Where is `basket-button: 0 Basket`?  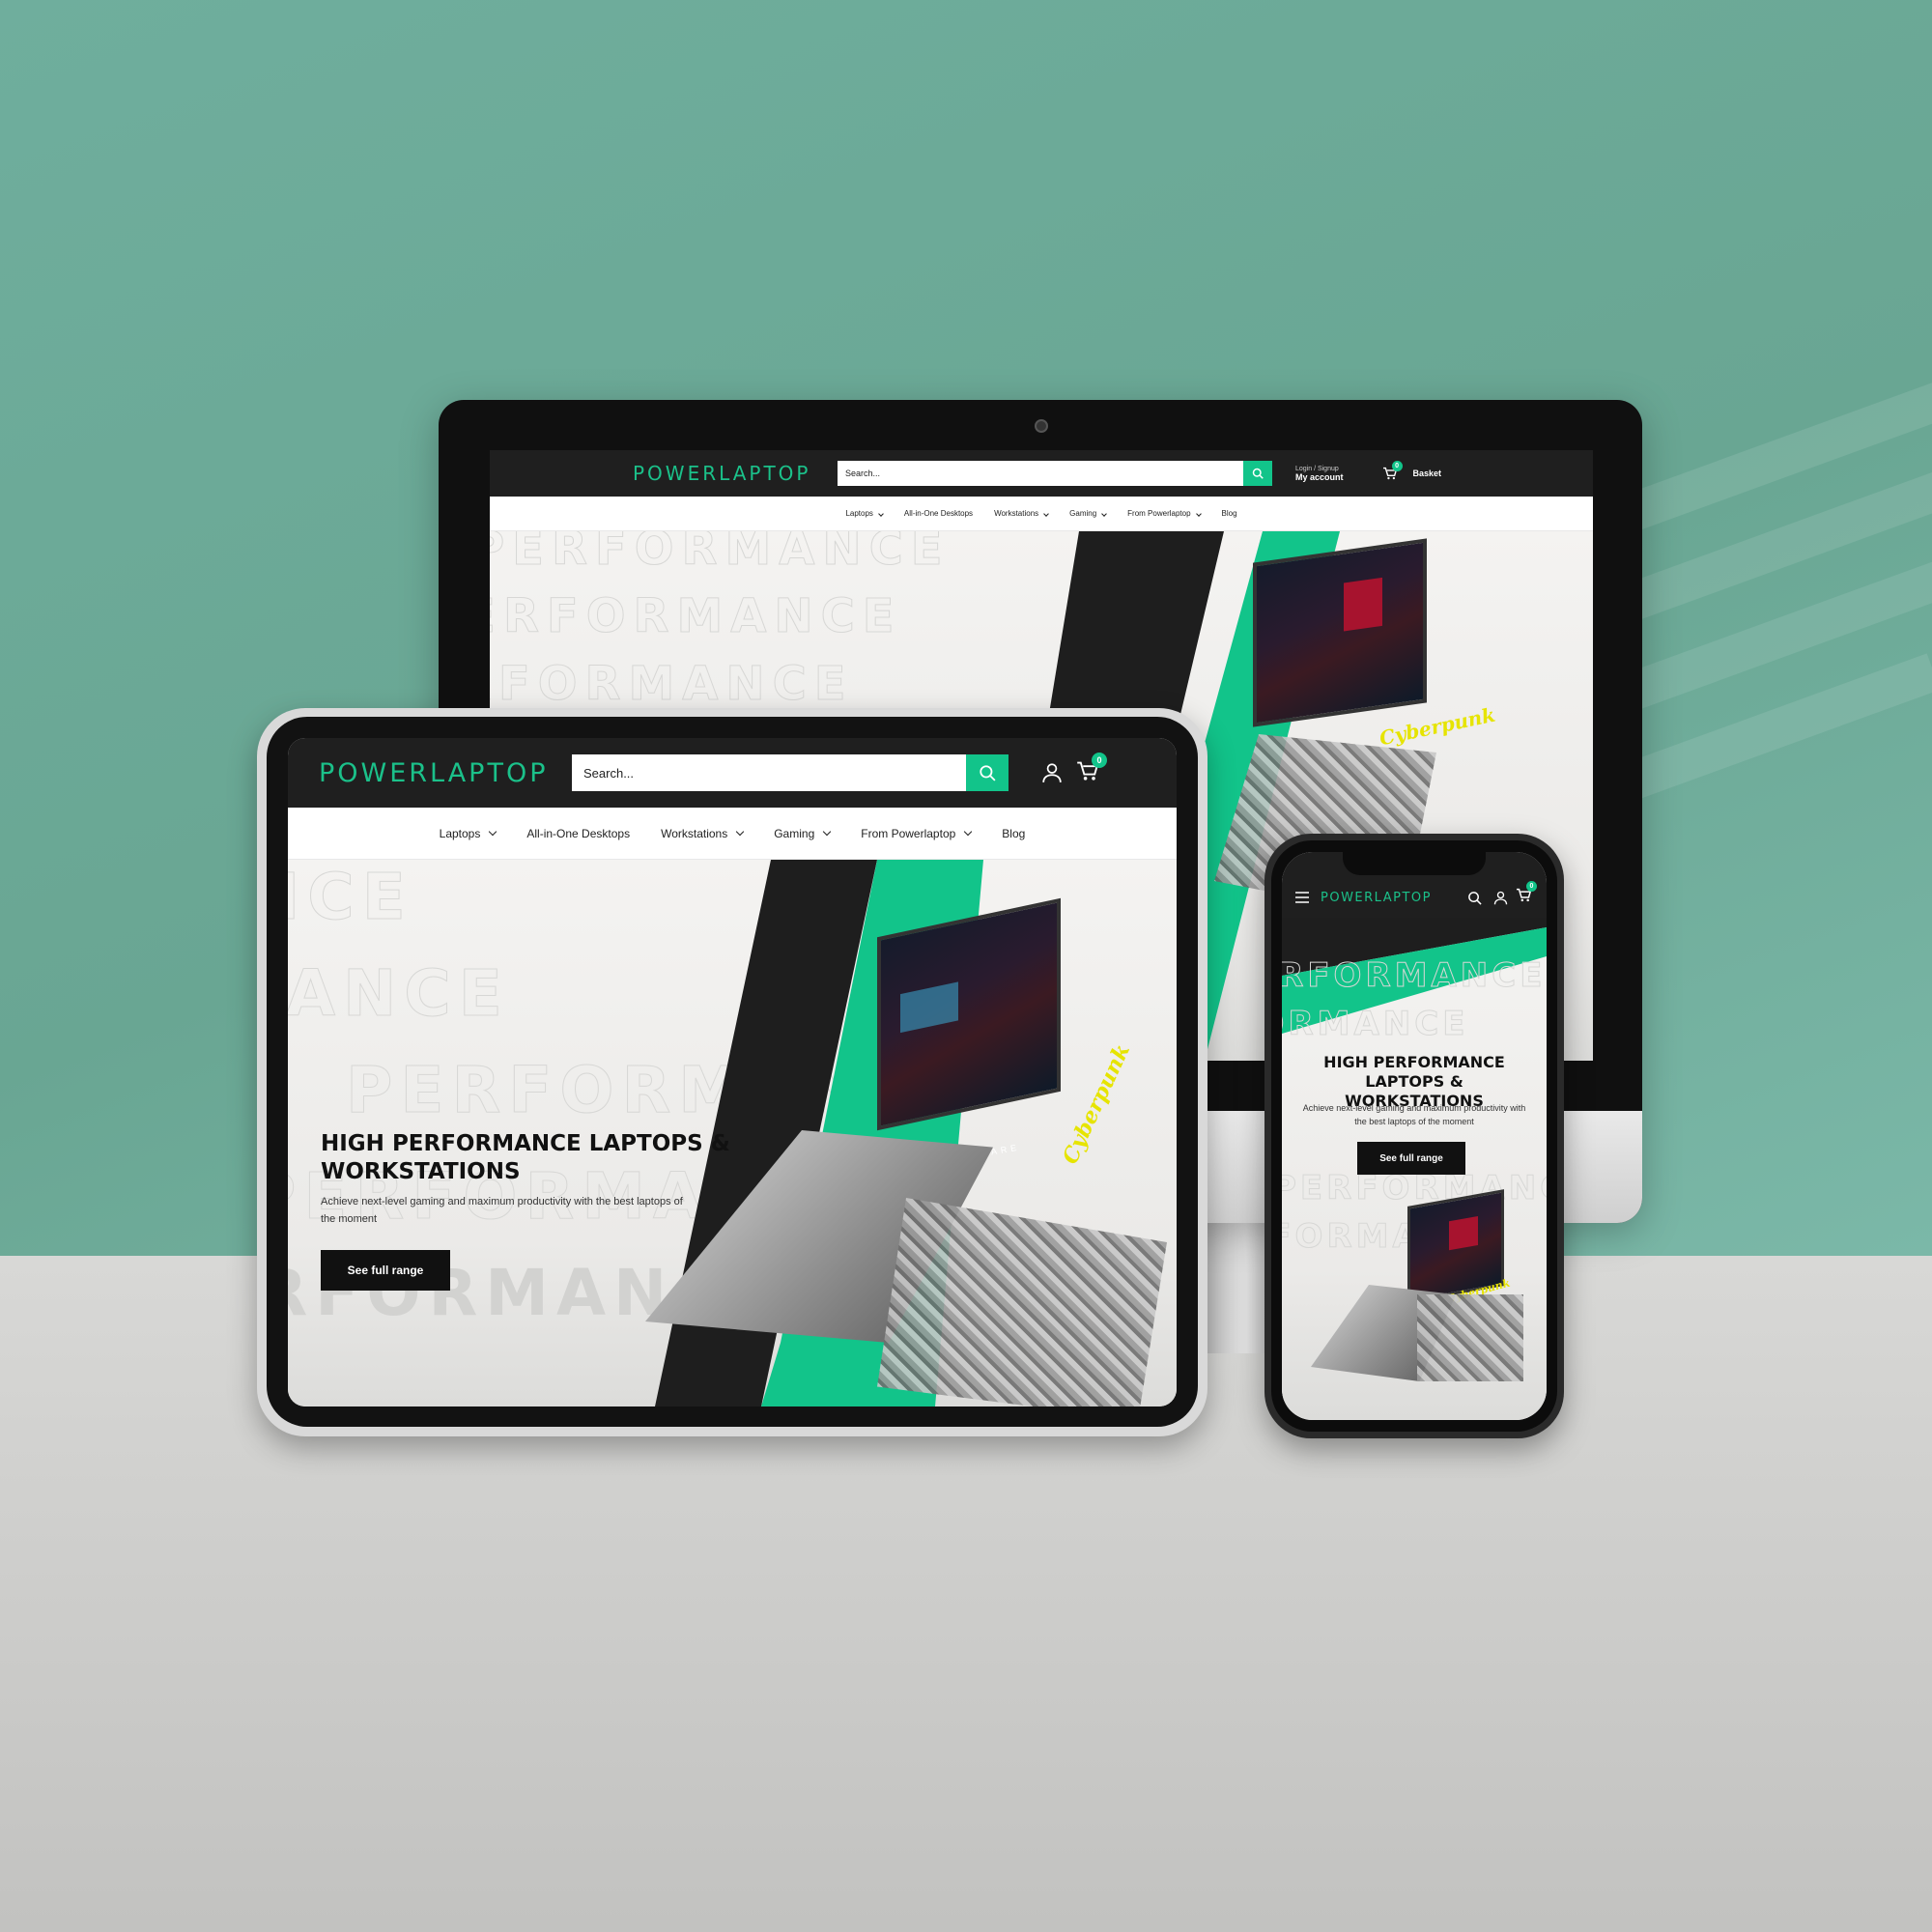
basket-button: 0 Basket is located at coordinates (1412, 470).